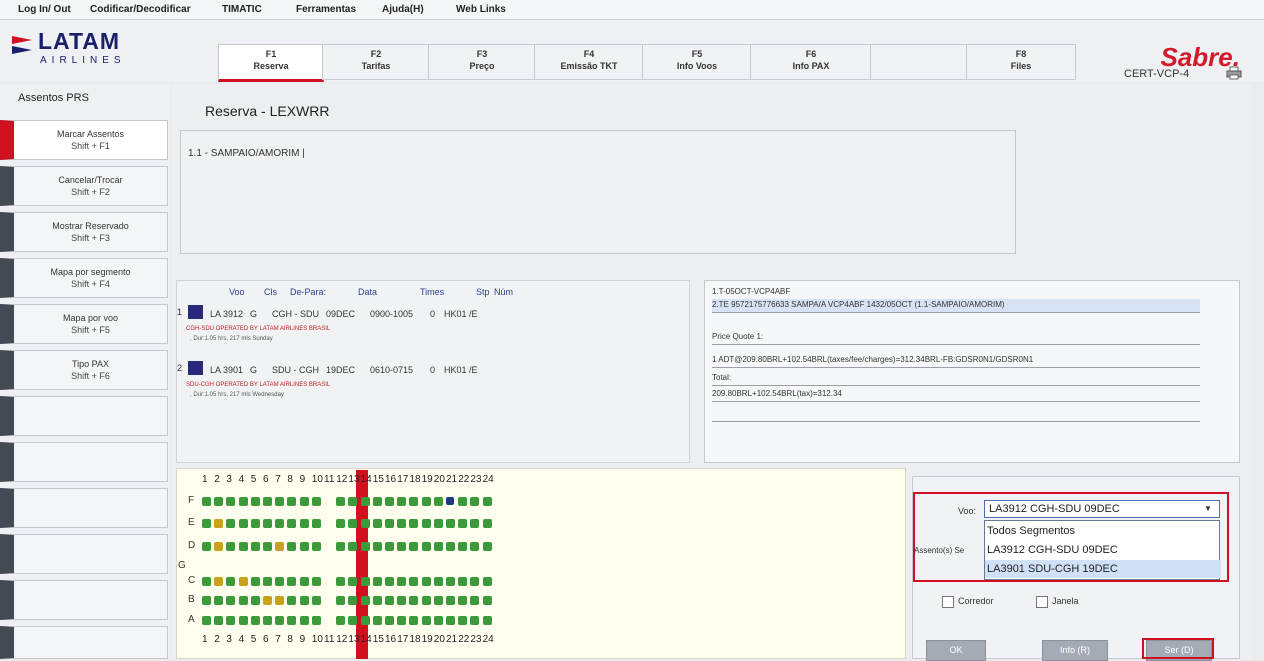  What do you see at coordinates (811, 62) in the screenshot?
I see `tab-info-pax: F6 Info PAX` at bounding box center [811, 62].